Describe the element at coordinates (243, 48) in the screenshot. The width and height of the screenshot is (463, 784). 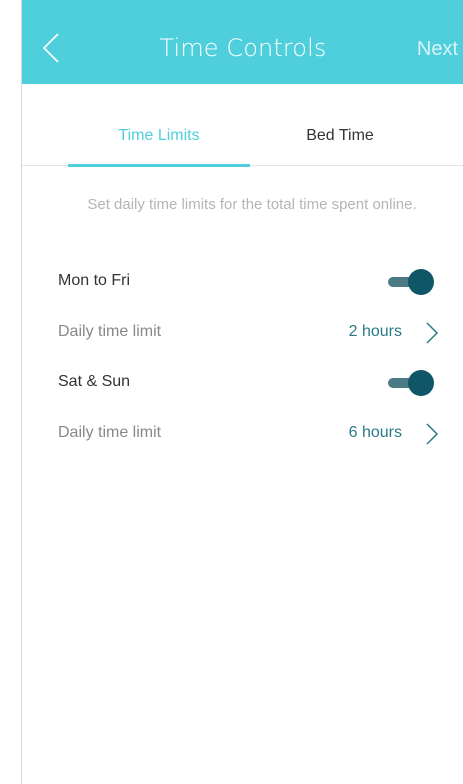
I see `page-title: Time Controls` at that location.